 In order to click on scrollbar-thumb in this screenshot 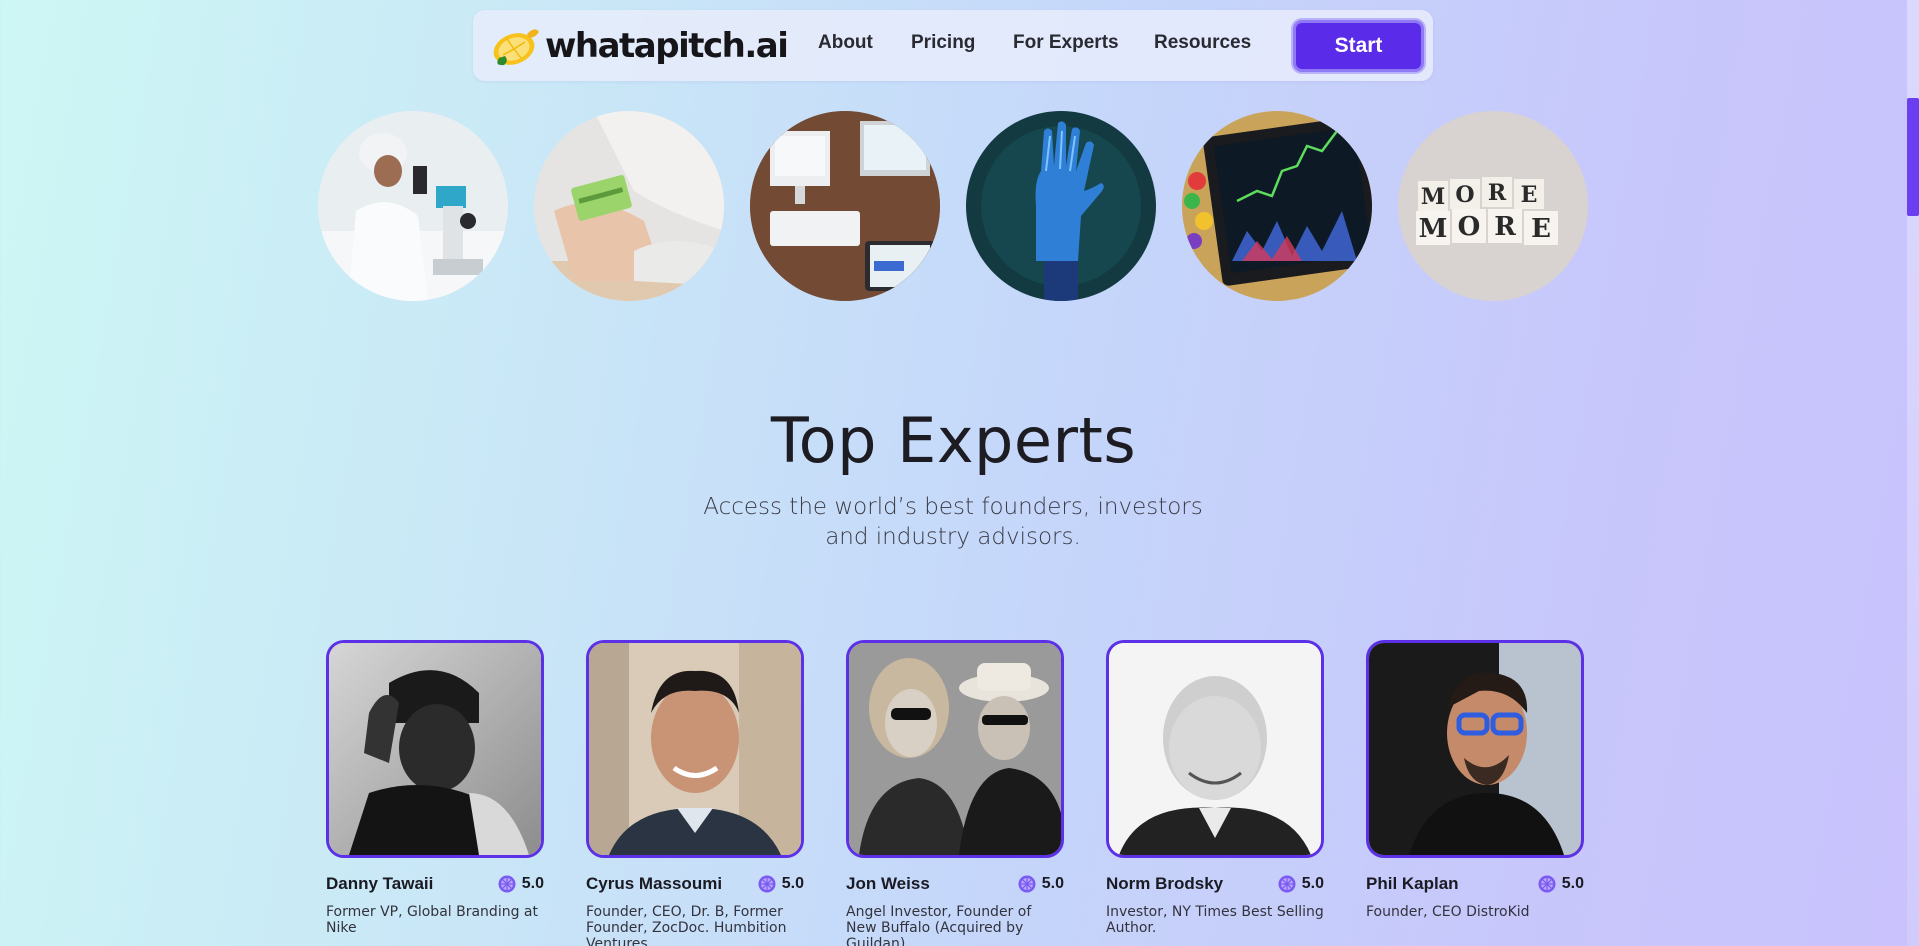, I will do `click(1913, 157)`.